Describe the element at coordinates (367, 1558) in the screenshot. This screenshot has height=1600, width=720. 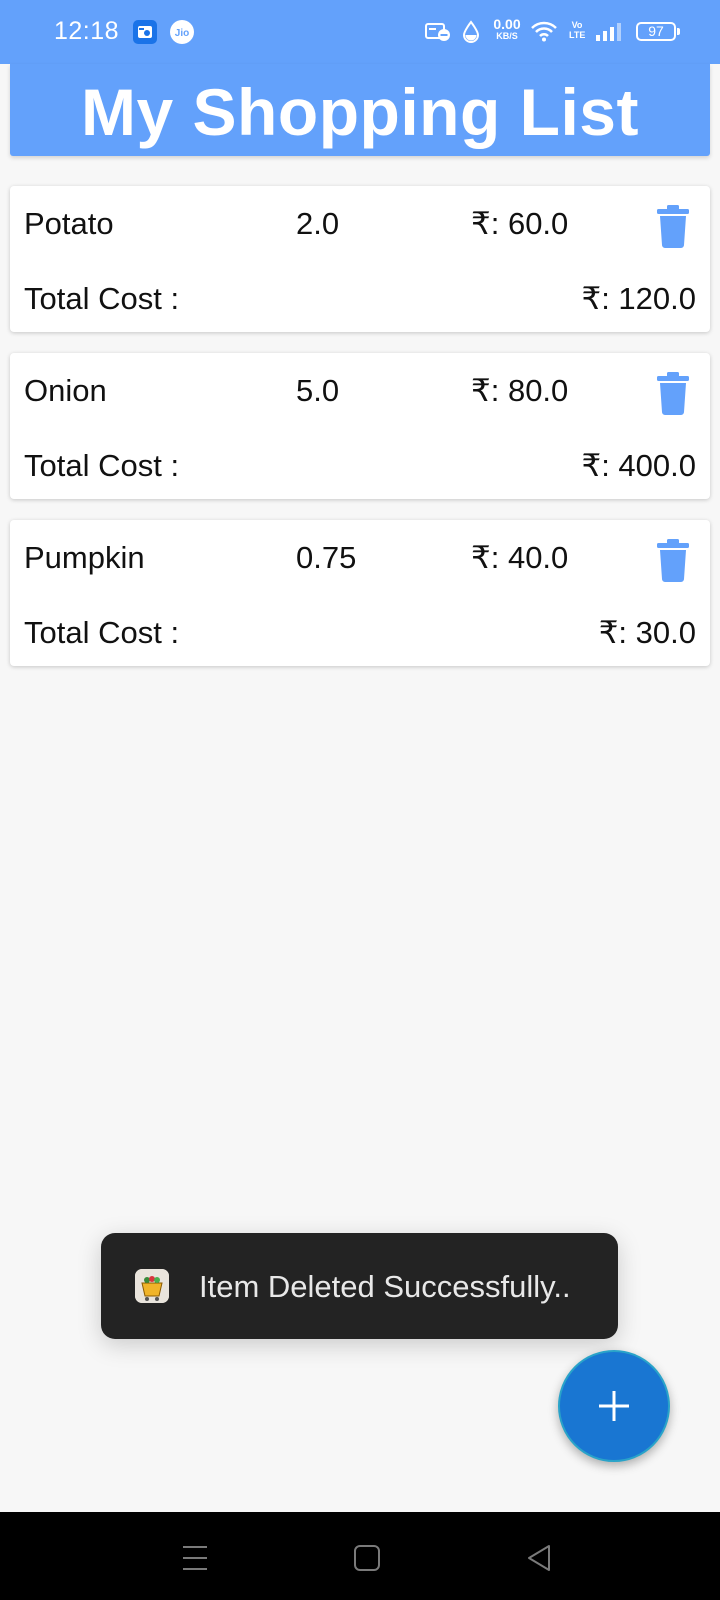
I see `home-icon` at that location.